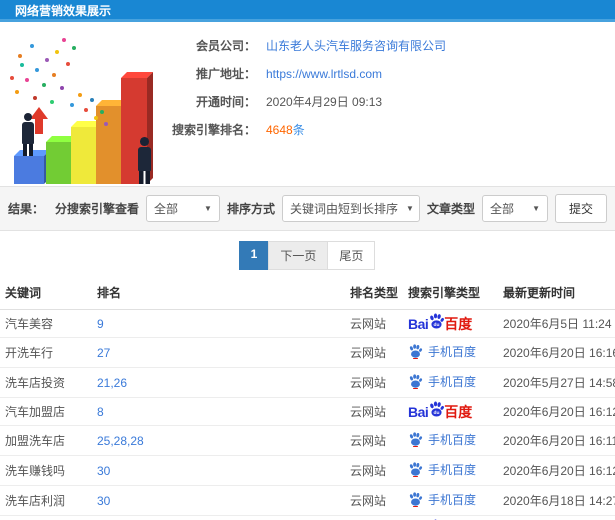 This screenshot has width=615, height=520. What do you see at coordinates (298, 255) in the screenshot?
I see `next-page-button: 下一页` at bounding box center [298, 255].